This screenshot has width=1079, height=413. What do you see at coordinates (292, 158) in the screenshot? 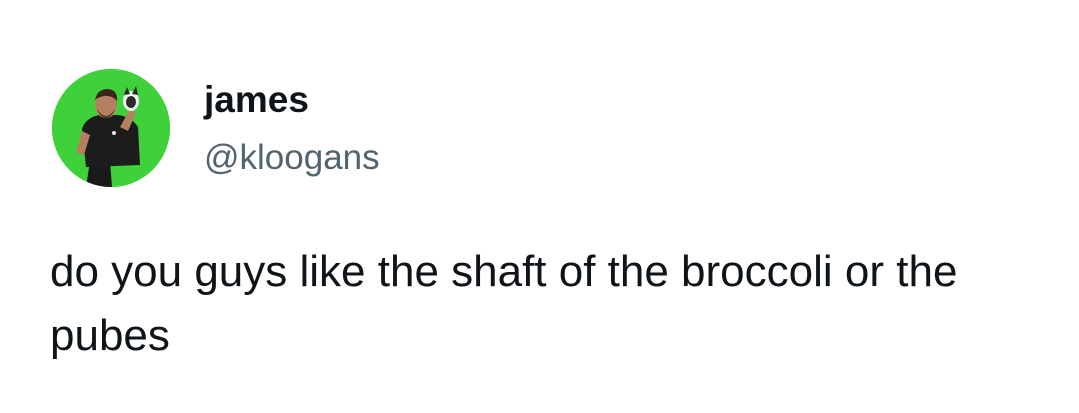
I see `author-handle: @kloogans` at bounding box center [292, 158].